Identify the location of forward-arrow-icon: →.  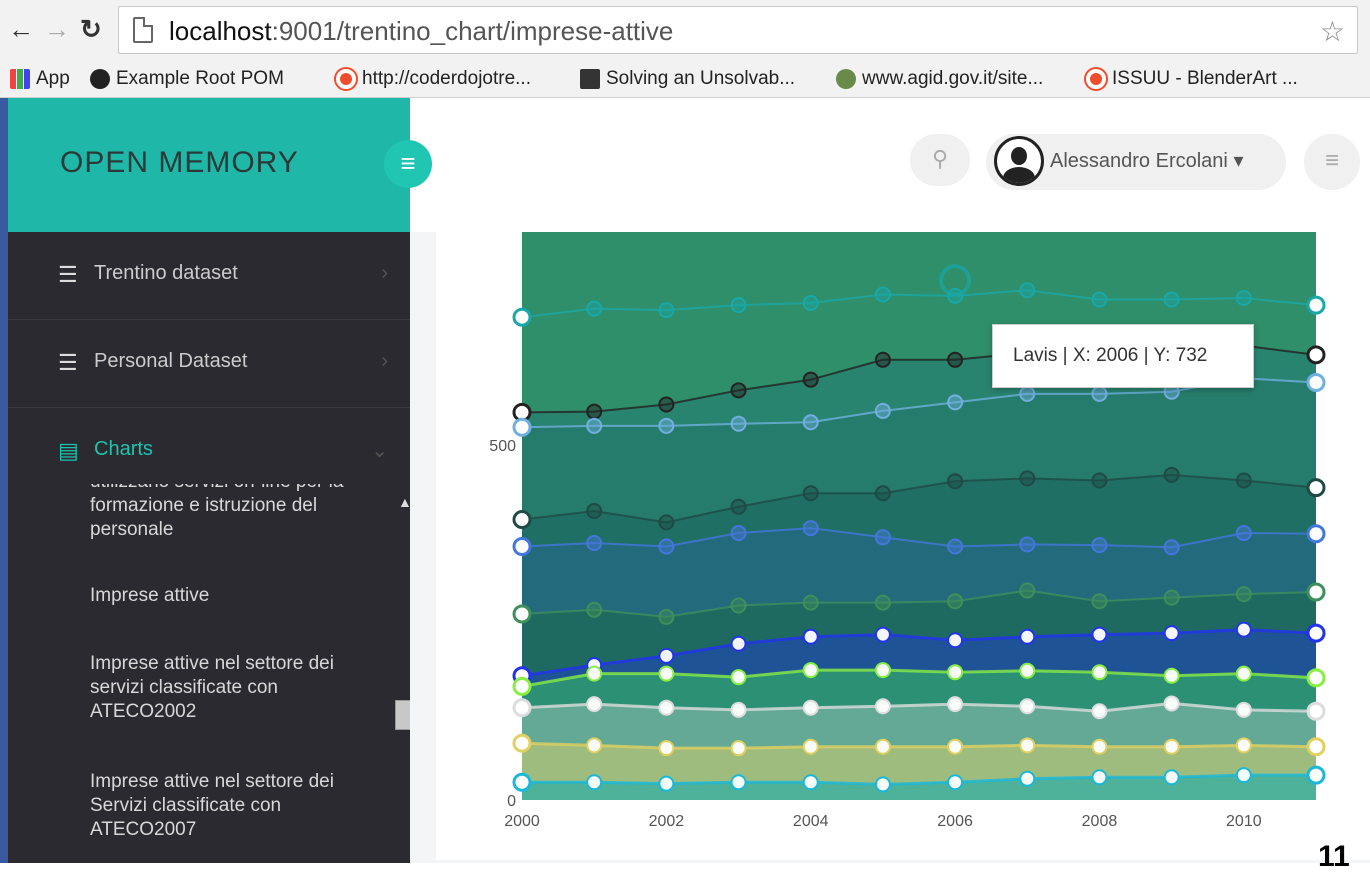
(57, 29).